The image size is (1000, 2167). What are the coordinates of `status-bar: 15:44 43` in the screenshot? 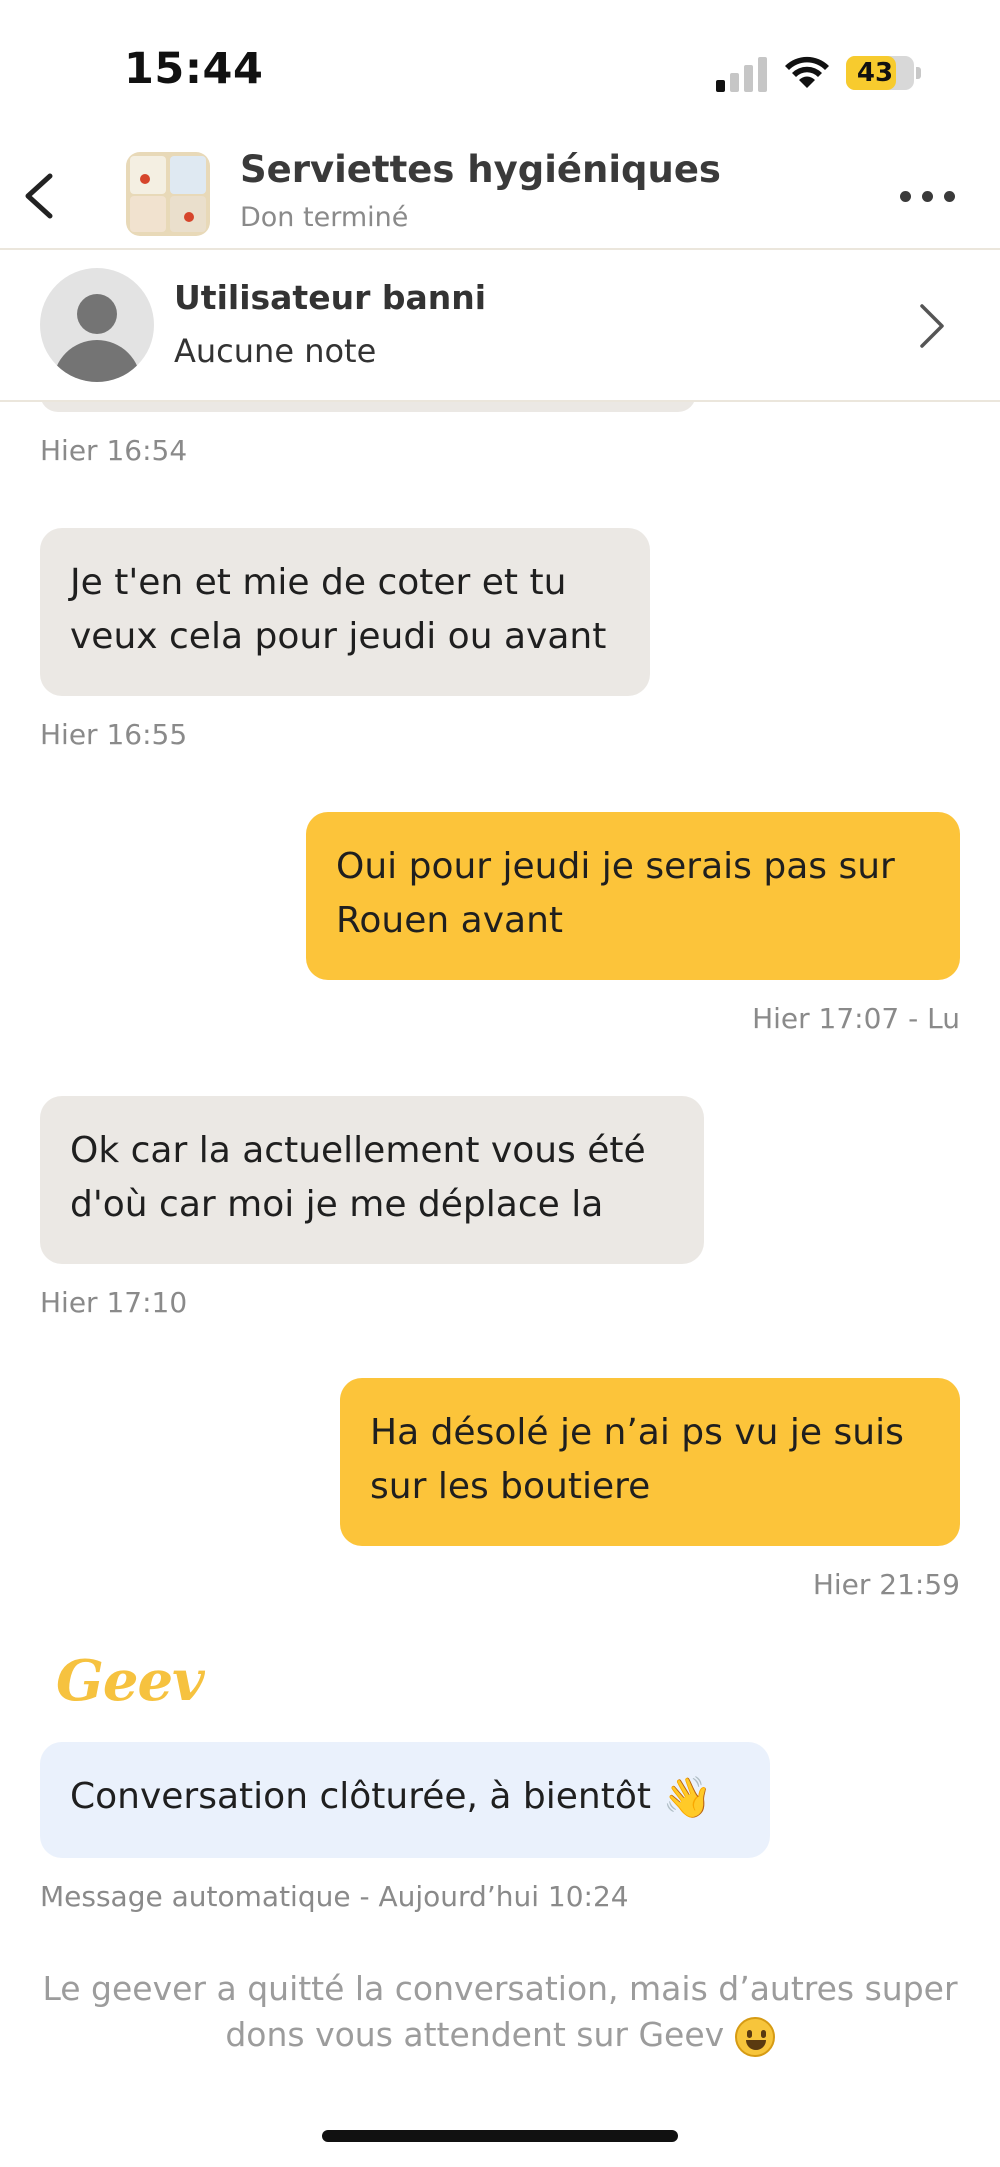 It's located at (500, 70).